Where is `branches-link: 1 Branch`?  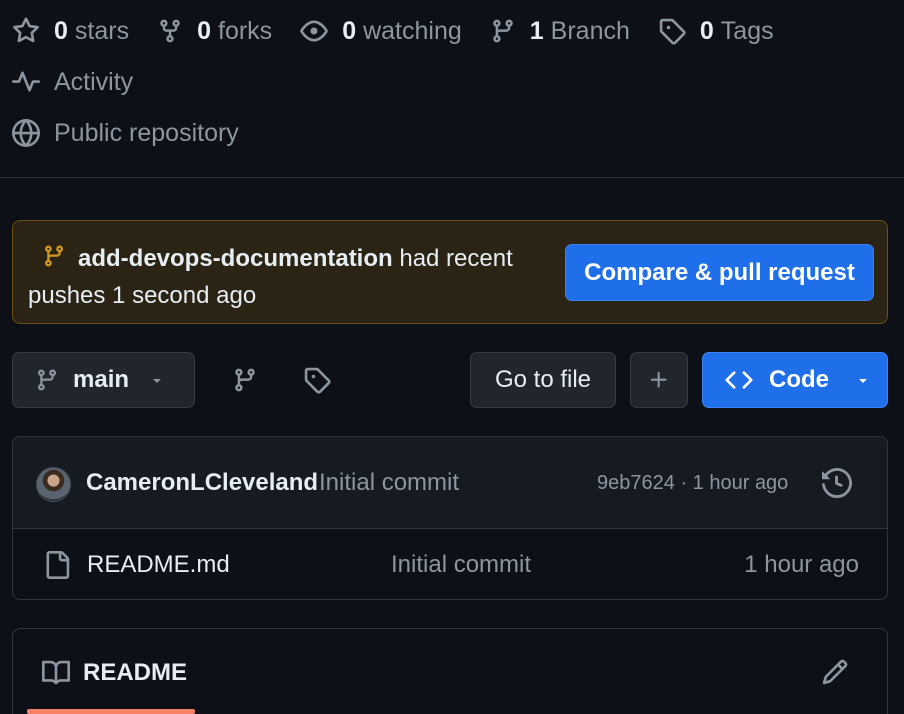 branches-link: 1 Branch is located at coordinates (560, 31).